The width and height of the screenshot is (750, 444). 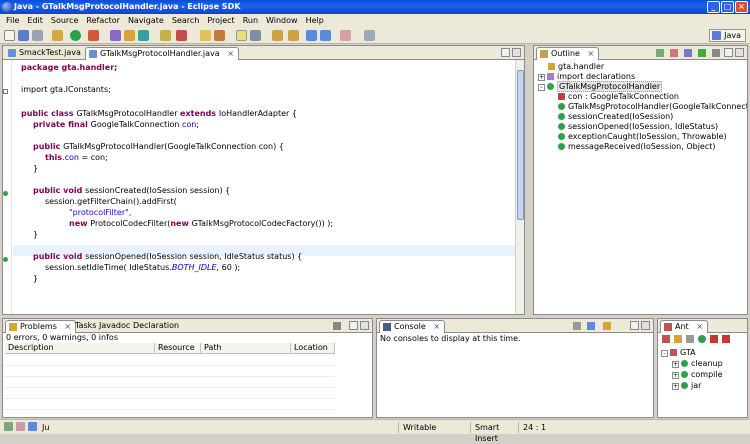 I want to click on display-console-icon, so click(x=591, y=326).